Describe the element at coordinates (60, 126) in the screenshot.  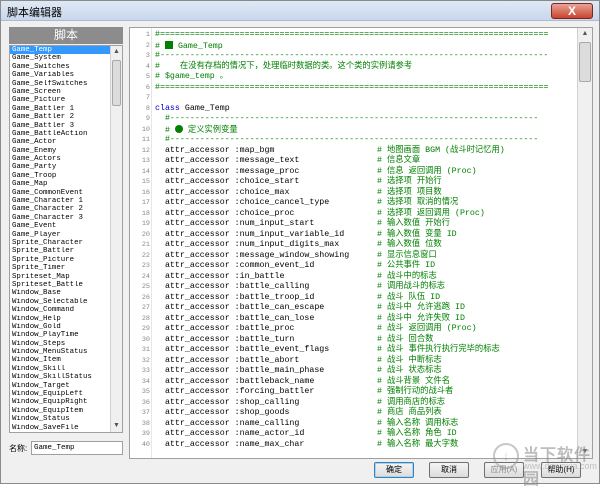
I see `script-list-item: Game_Battler 3` at that location.